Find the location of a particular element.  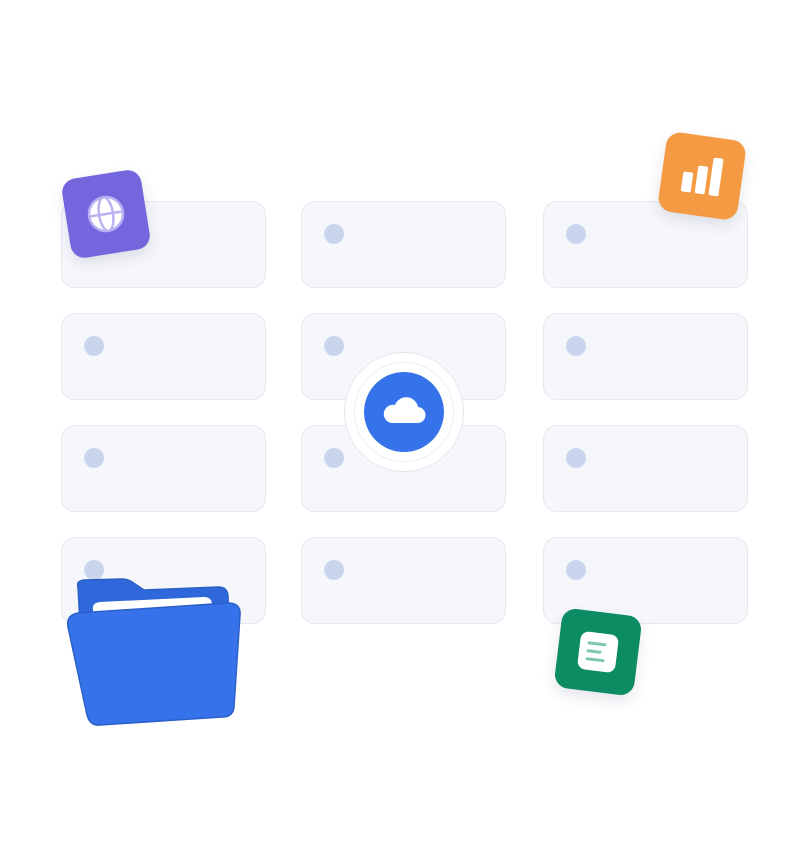

folder-icon is located at coordinates (153, 652).